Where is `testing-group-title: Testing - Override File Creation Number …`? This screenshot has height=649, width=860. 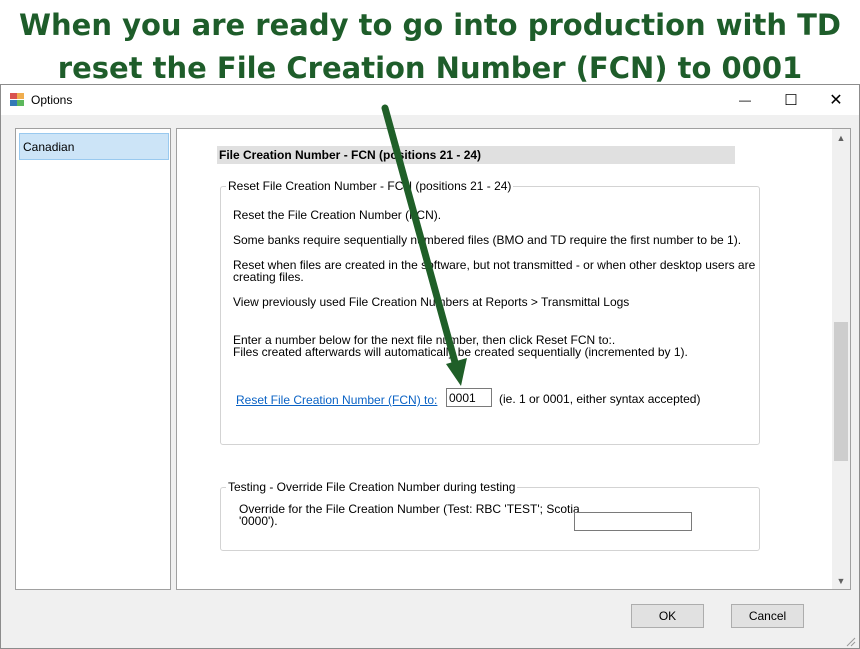
testing-group-title: Testing - Override File Creation Number … is located at coordinates (372, 487).